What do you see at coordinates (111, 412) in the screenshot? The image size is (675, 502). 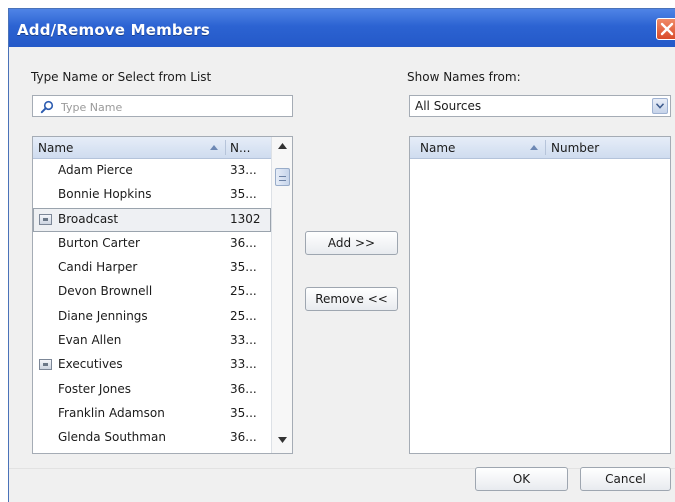 I see `member-name: Franklin Adamson` at bounding box center [111, 412].